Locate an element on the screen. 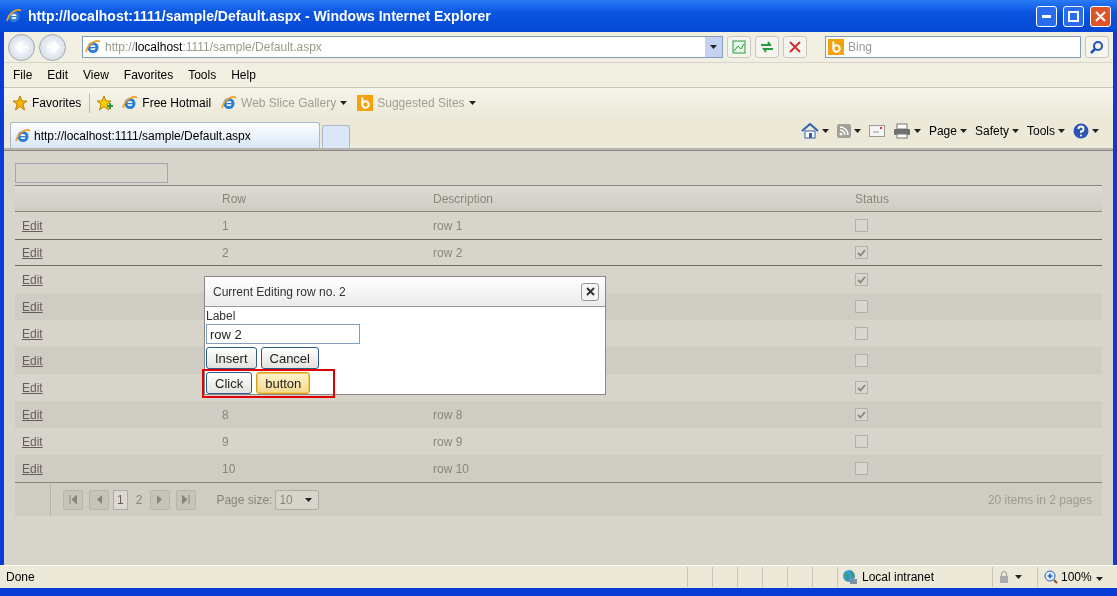 Image resolution: width=1117 pixels, height=596 pixels. feed-icon is located at coordinates (843, 131).